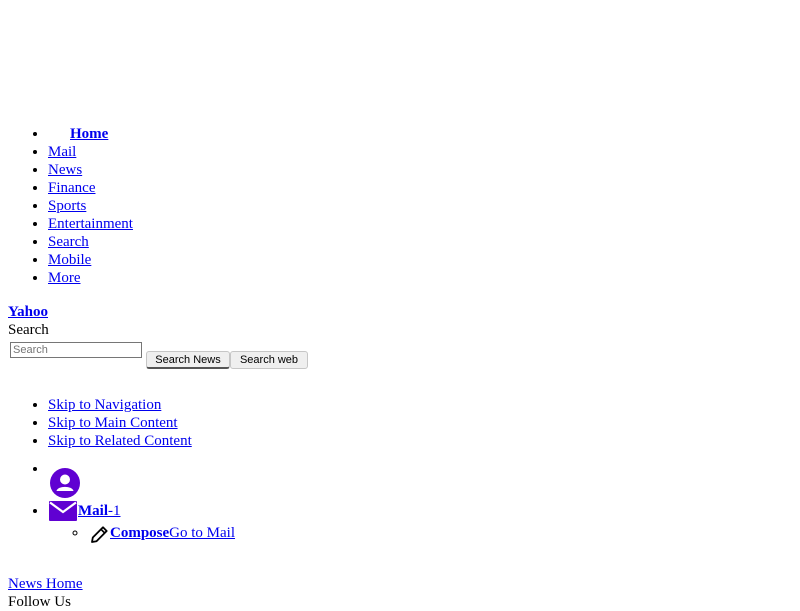 This screenshot has width=800, height=611. What do you see at coordinates (71, 188) in the screenshot?
I see `nav-link-finance: Finance` at bounding box center [71, 188].